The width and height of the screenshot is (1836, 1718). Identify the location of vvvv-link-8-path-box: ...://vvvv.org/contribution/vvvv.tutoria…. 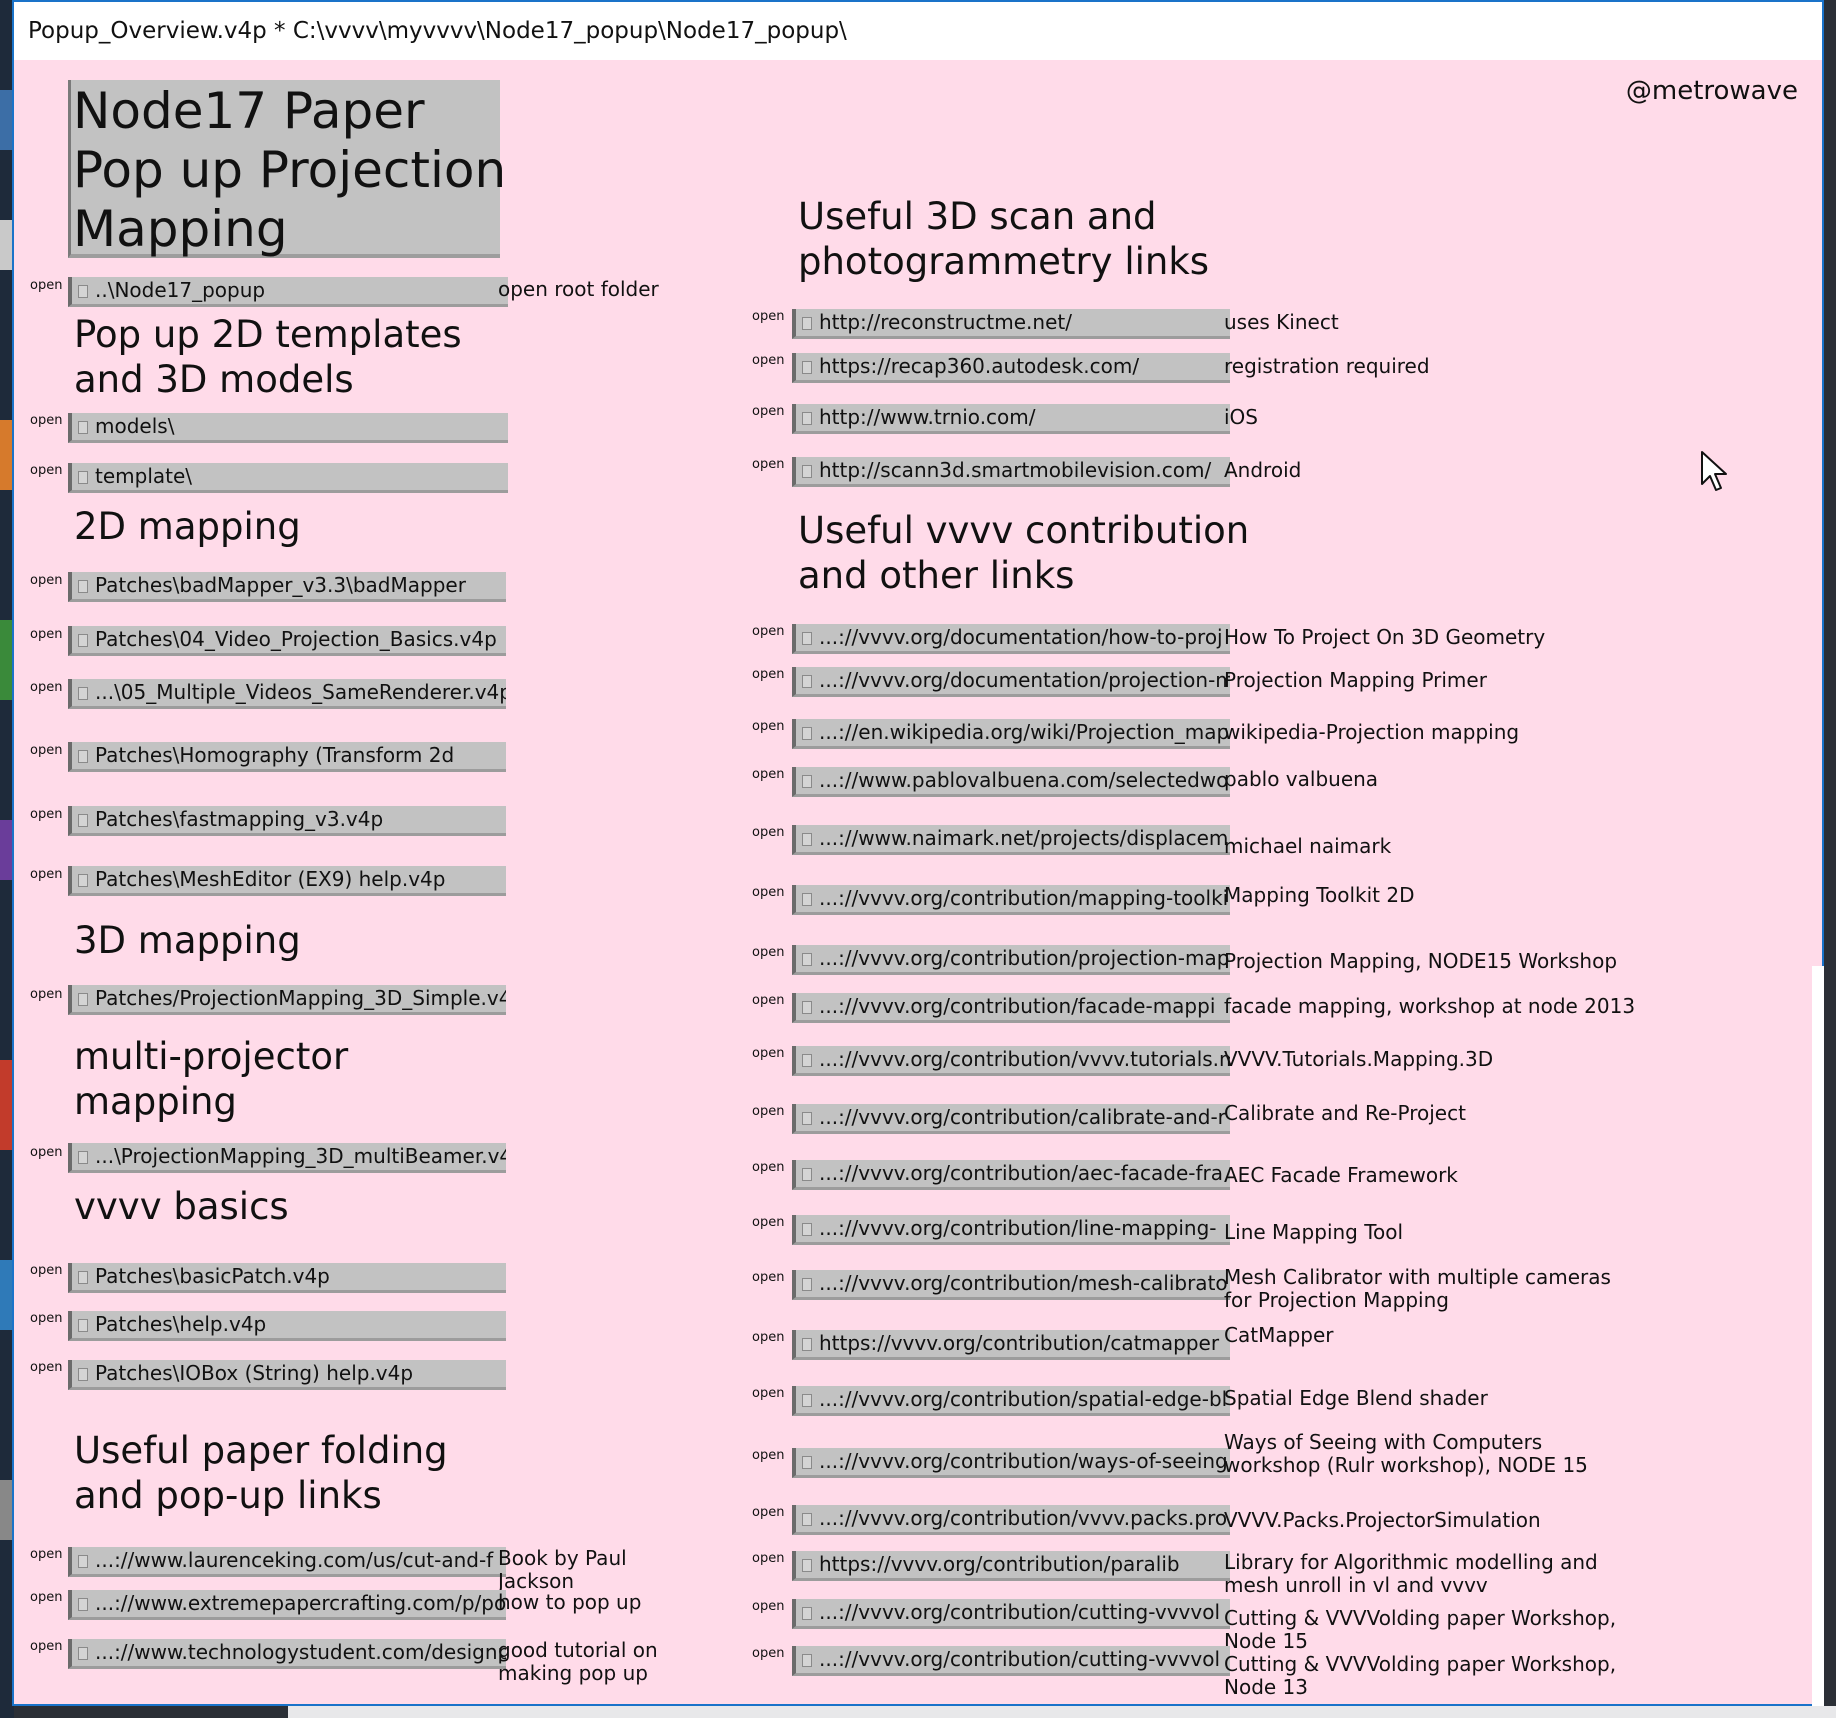
(1011, 1061).